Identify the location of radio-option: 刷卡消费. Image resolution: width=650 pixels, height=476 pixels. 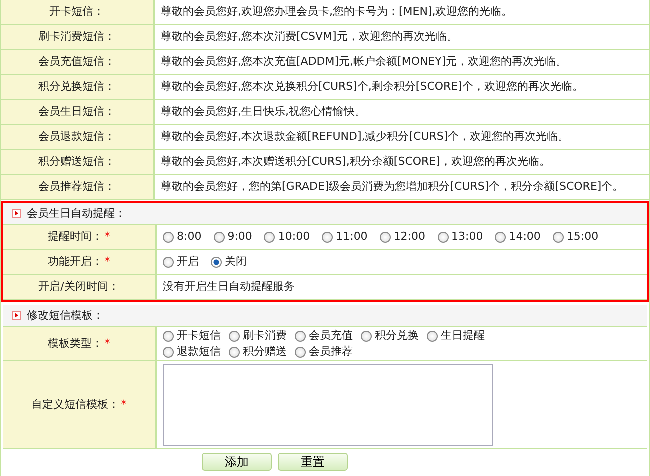
(258, 336).